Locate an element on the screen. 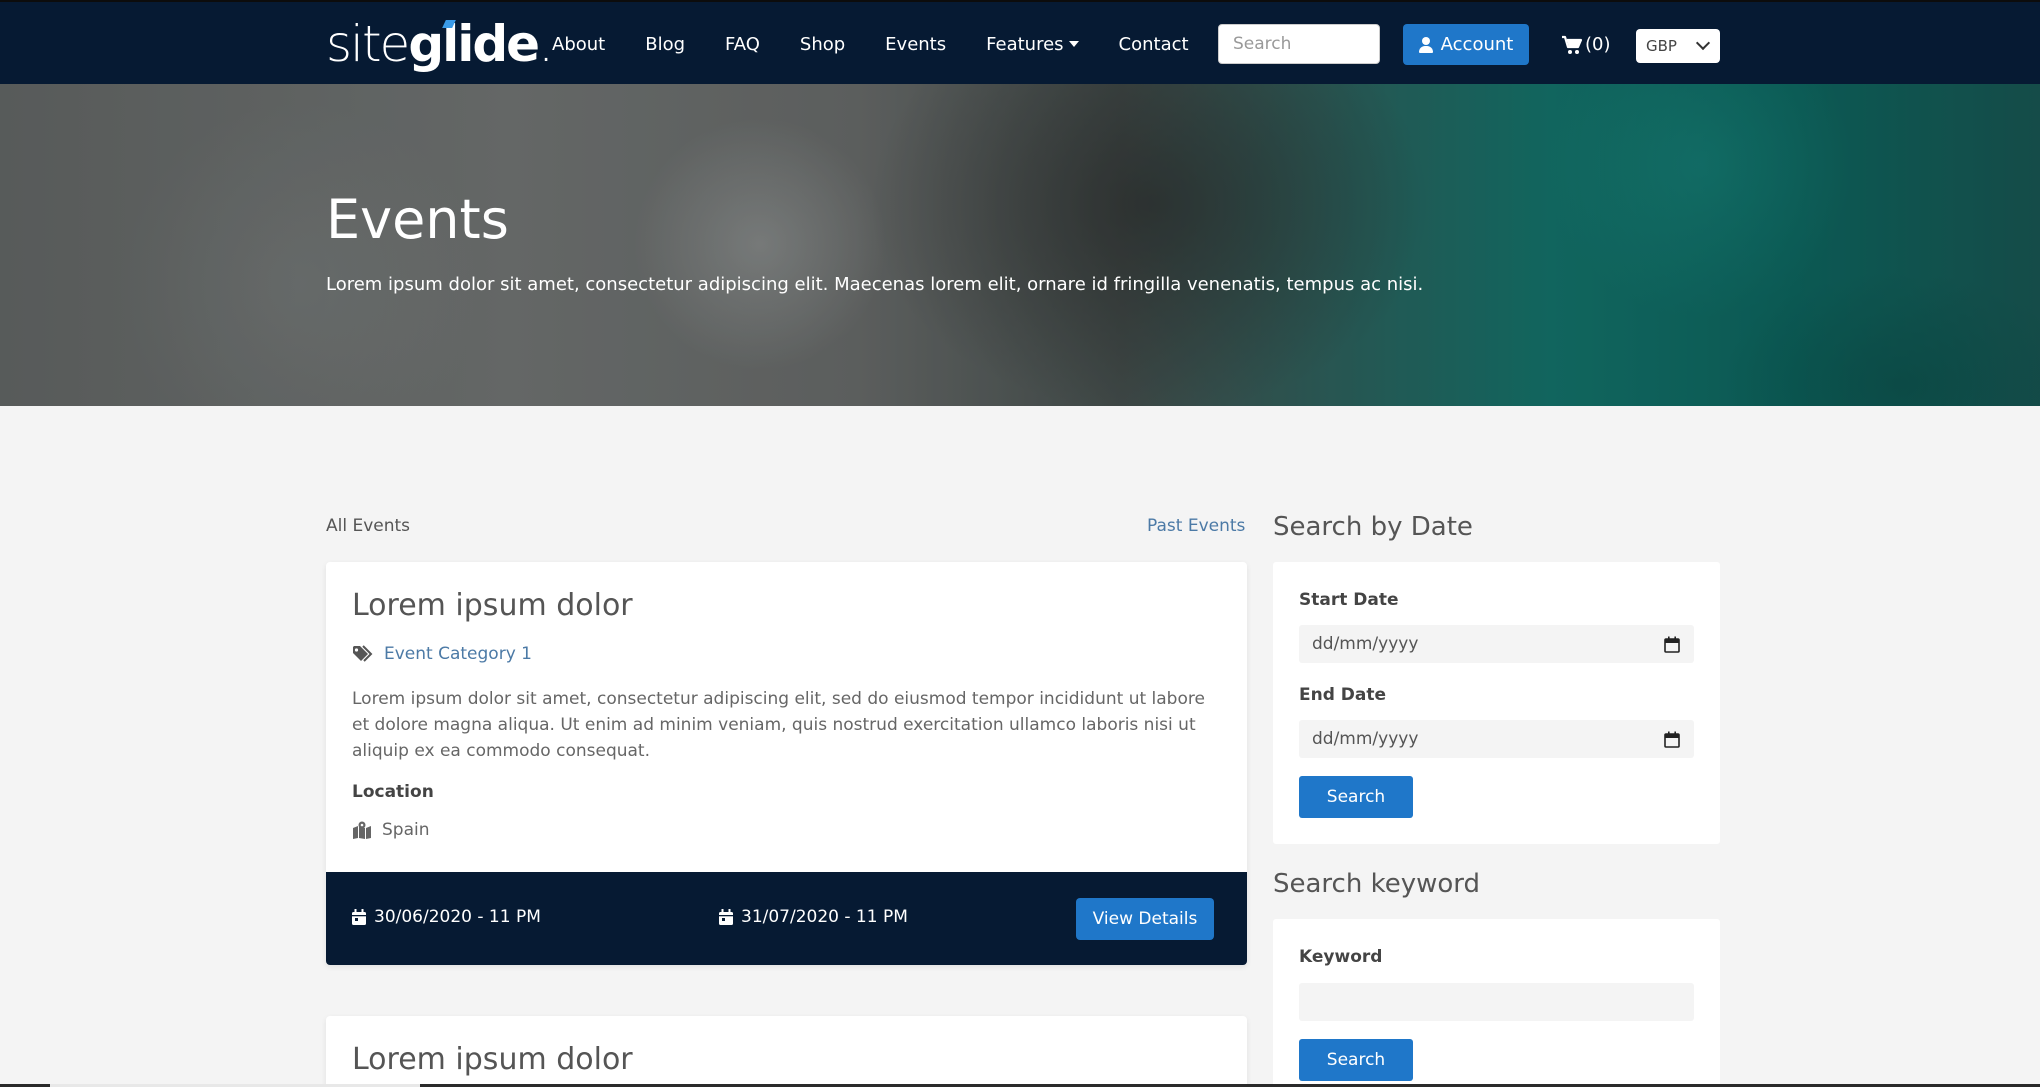 The height and width of the screenshot is (1087, 2040). event-start-date: 30/06/2020 - 11 PM is located at coordinates (446, 917).